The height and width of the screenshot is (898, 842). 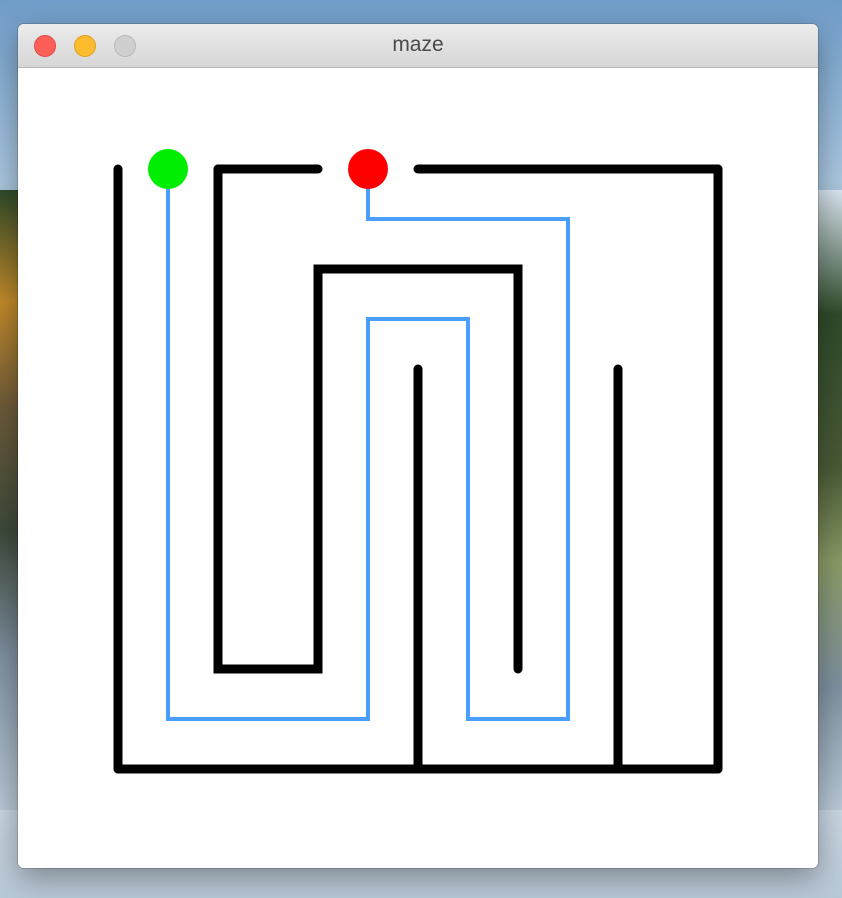 What do you see at coordinates (830, 500) in the screenshot?
I see `desktop-background-right` at bounding box center [830, 500].